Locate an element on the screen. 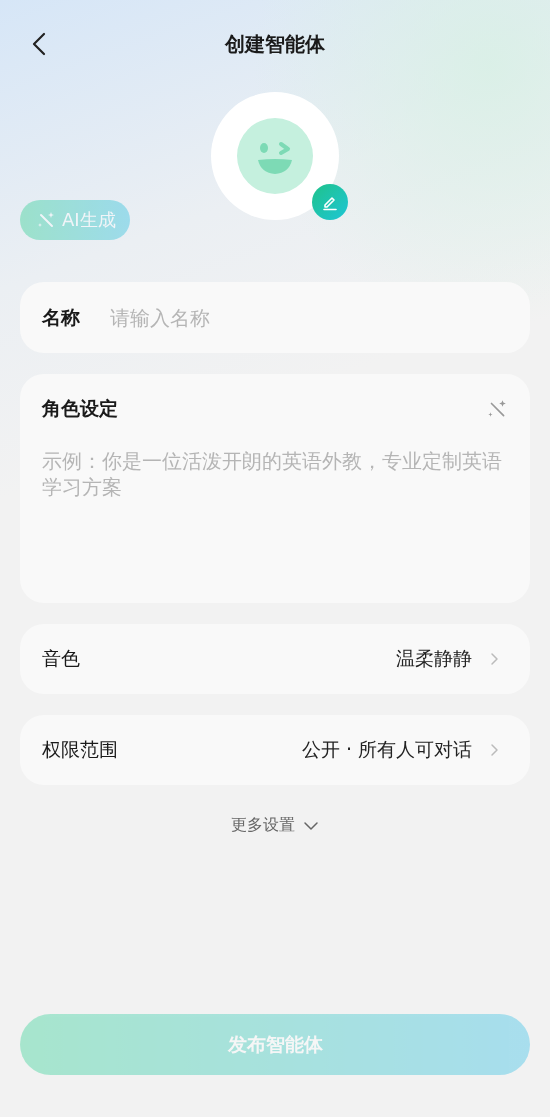 The width and height of the screenshot is (550, 1117). row-value: 公开 · 所有人可对话 is located at coordinates (386, 749).